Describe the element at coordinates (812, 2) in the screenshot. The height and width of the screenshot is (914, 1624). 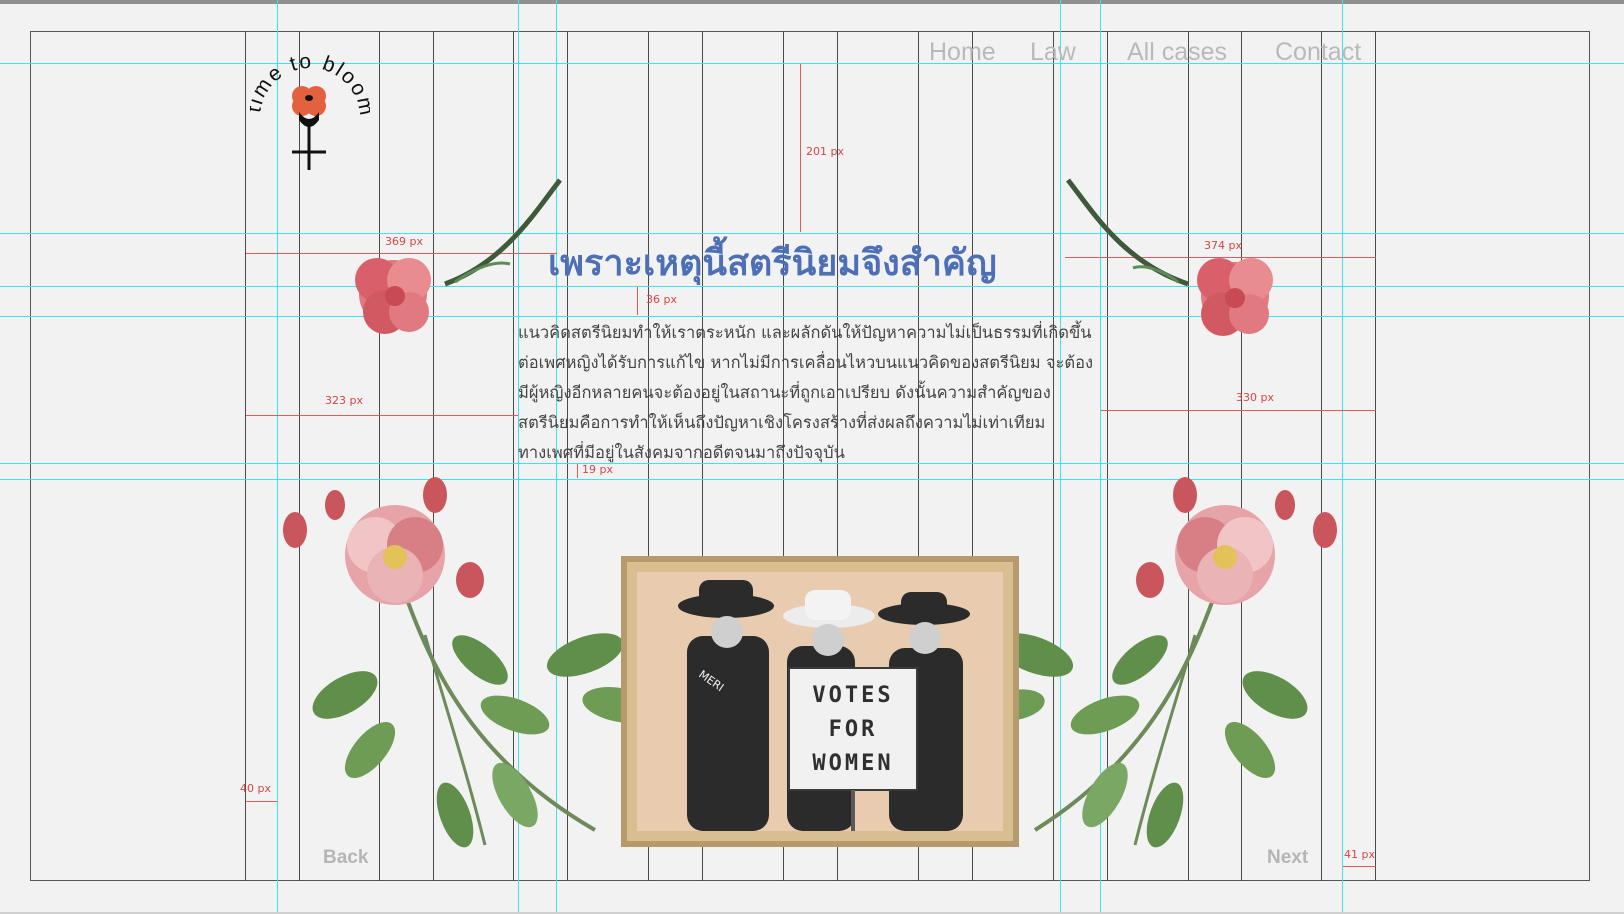
I see `top-border` at that location.